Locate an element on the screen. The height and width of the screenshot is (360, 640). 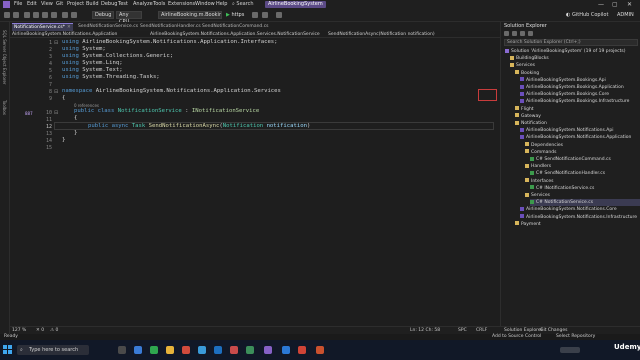
show-all-files-icon is located at coordinates (530, 33).